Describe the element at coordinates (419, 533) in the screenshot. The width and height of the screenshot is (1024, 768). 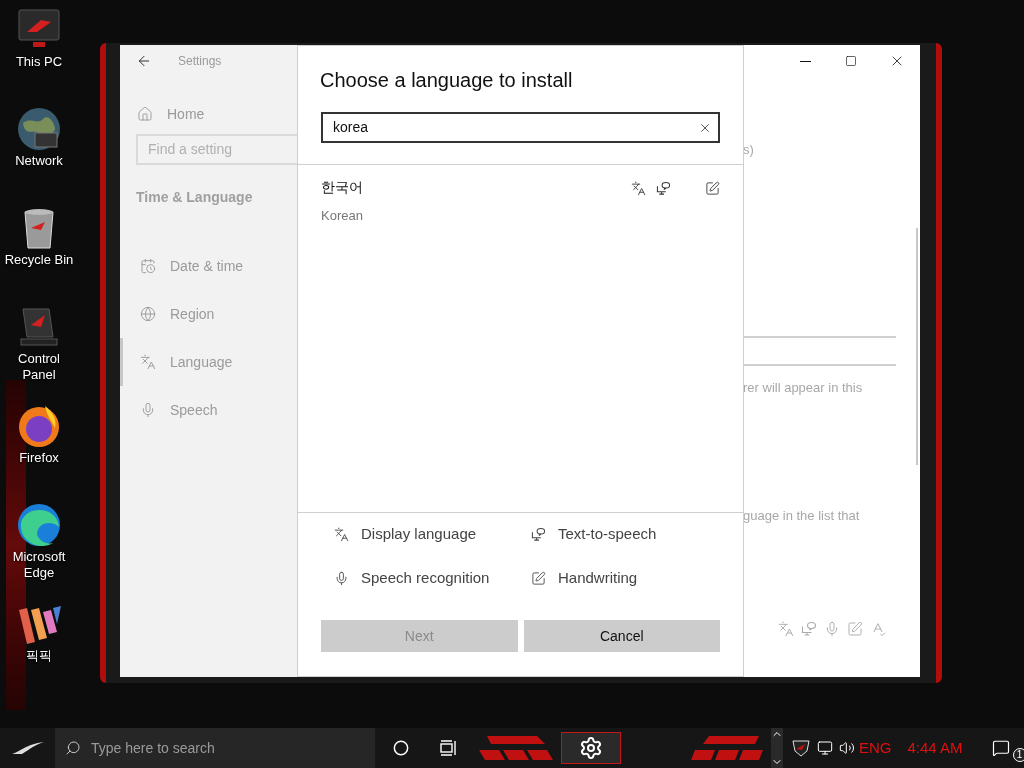
I see `legend-label: Display language` at that location.